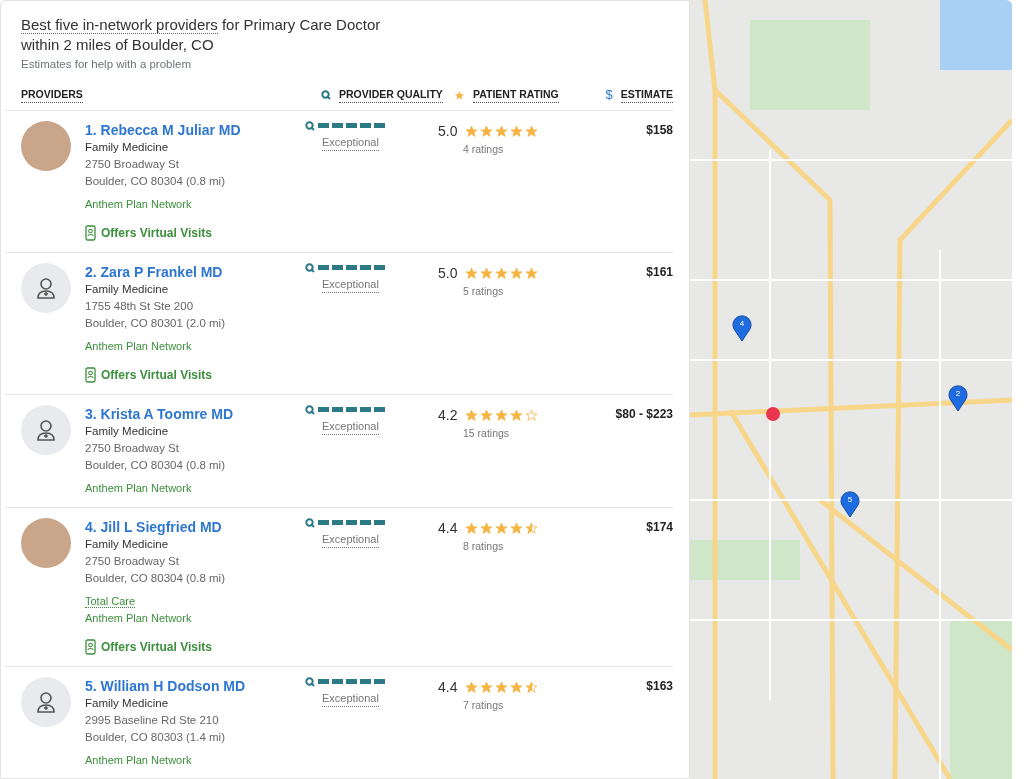 The image size is (1024, 779). What do you see at coordinates (484, 546) in the screenshot?
I see `ratings-count: 8 ratings` at bounding box center [484, 546].